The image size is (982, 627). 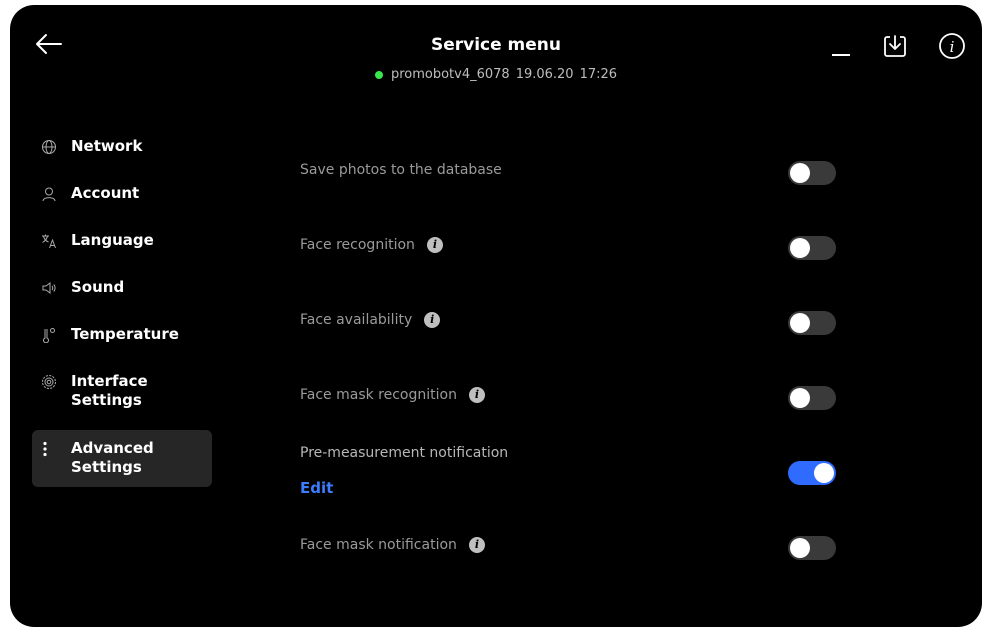 I want to click on thermometer-icon, so click(x=49, y=335).